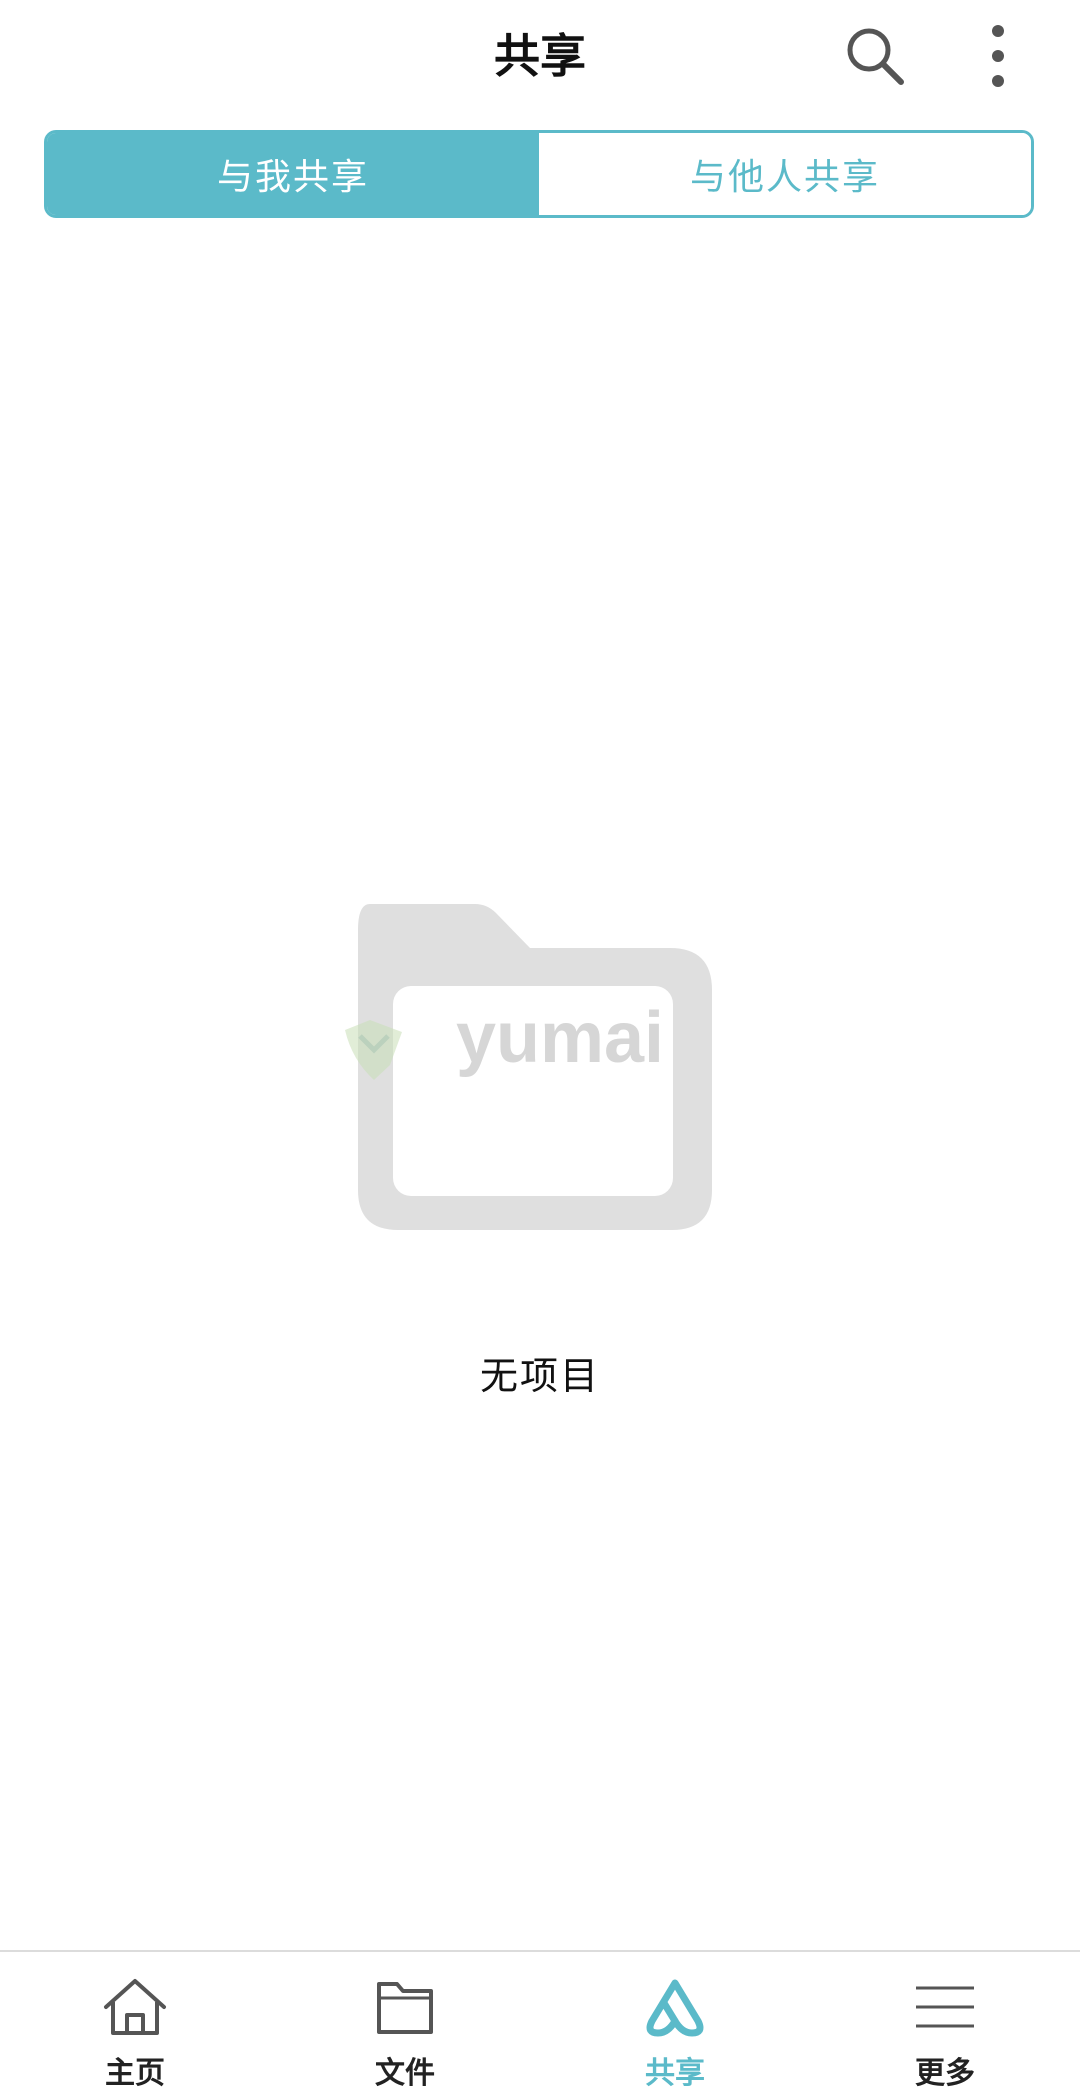 The height and width of the screenshot is (2092, 1080). What do you see at coordinates (675, 2007) in the screenshot?
I see `share-icon` at bounding box center [675, 2007].